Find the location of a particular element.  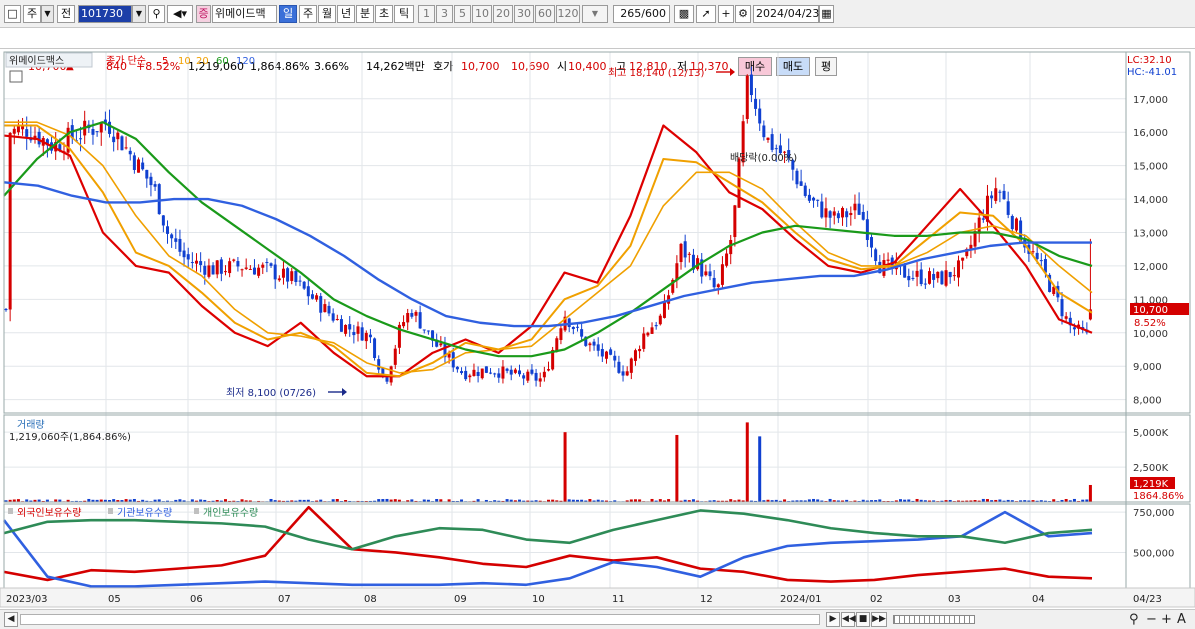

x-tick-label: 10 is located at coordinates (538, 599).